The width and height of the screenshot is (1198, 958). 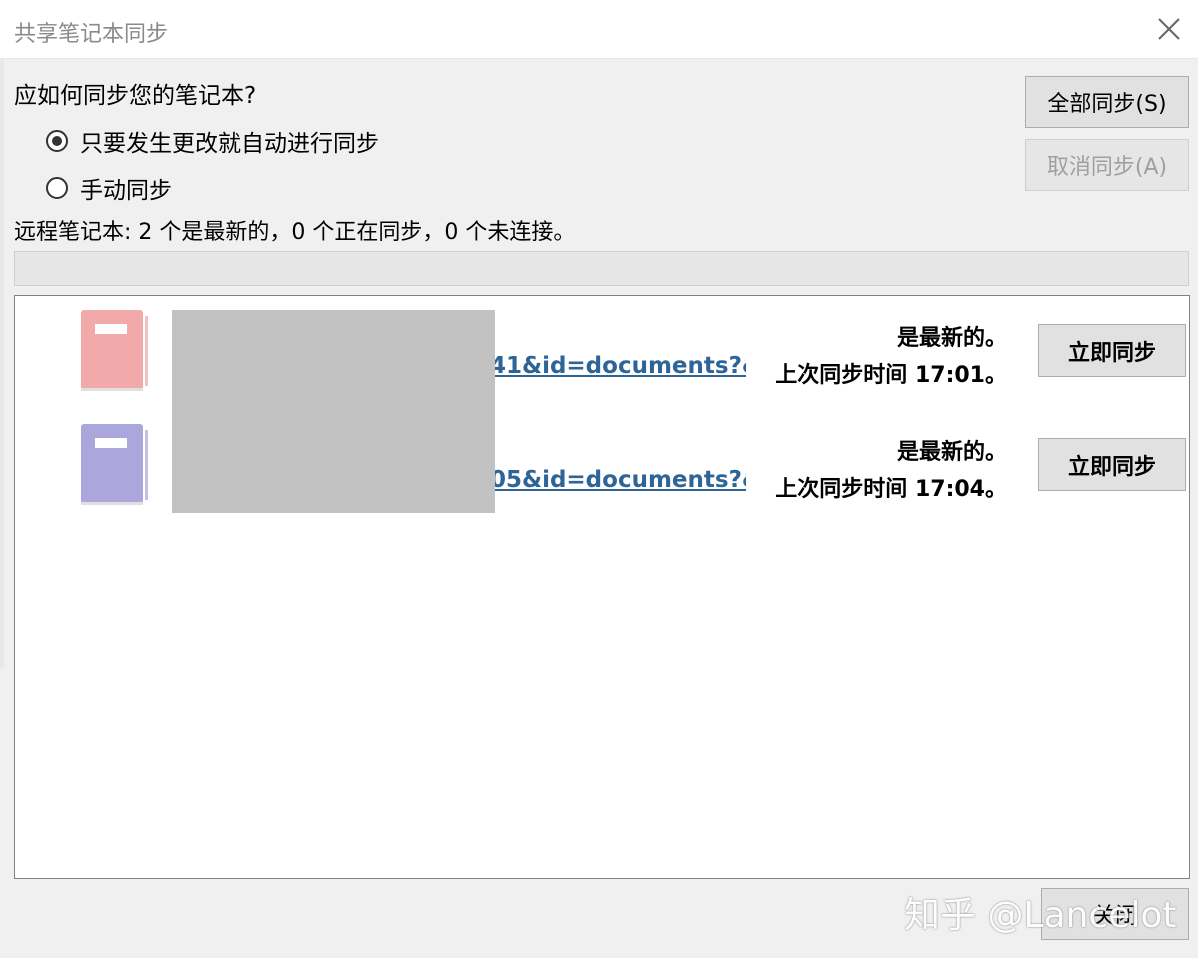 I want to click on sync-question: 应如何同步您的笔记本?, so click(x=135, y=96).